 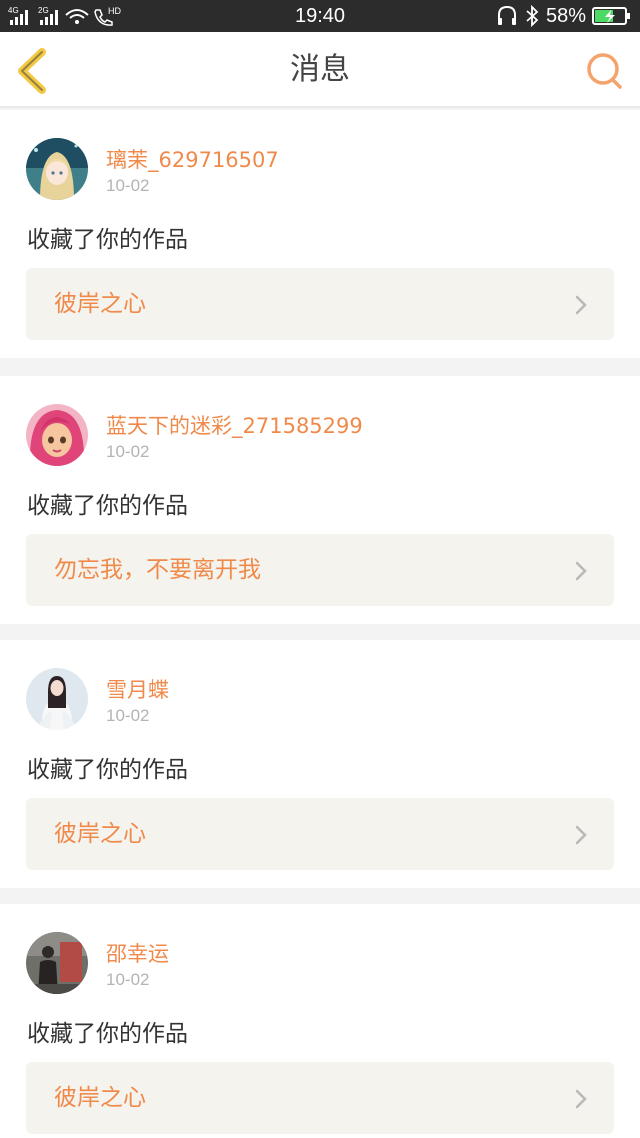 I want to click on page-title: 消息, so click(x=320, y=69).